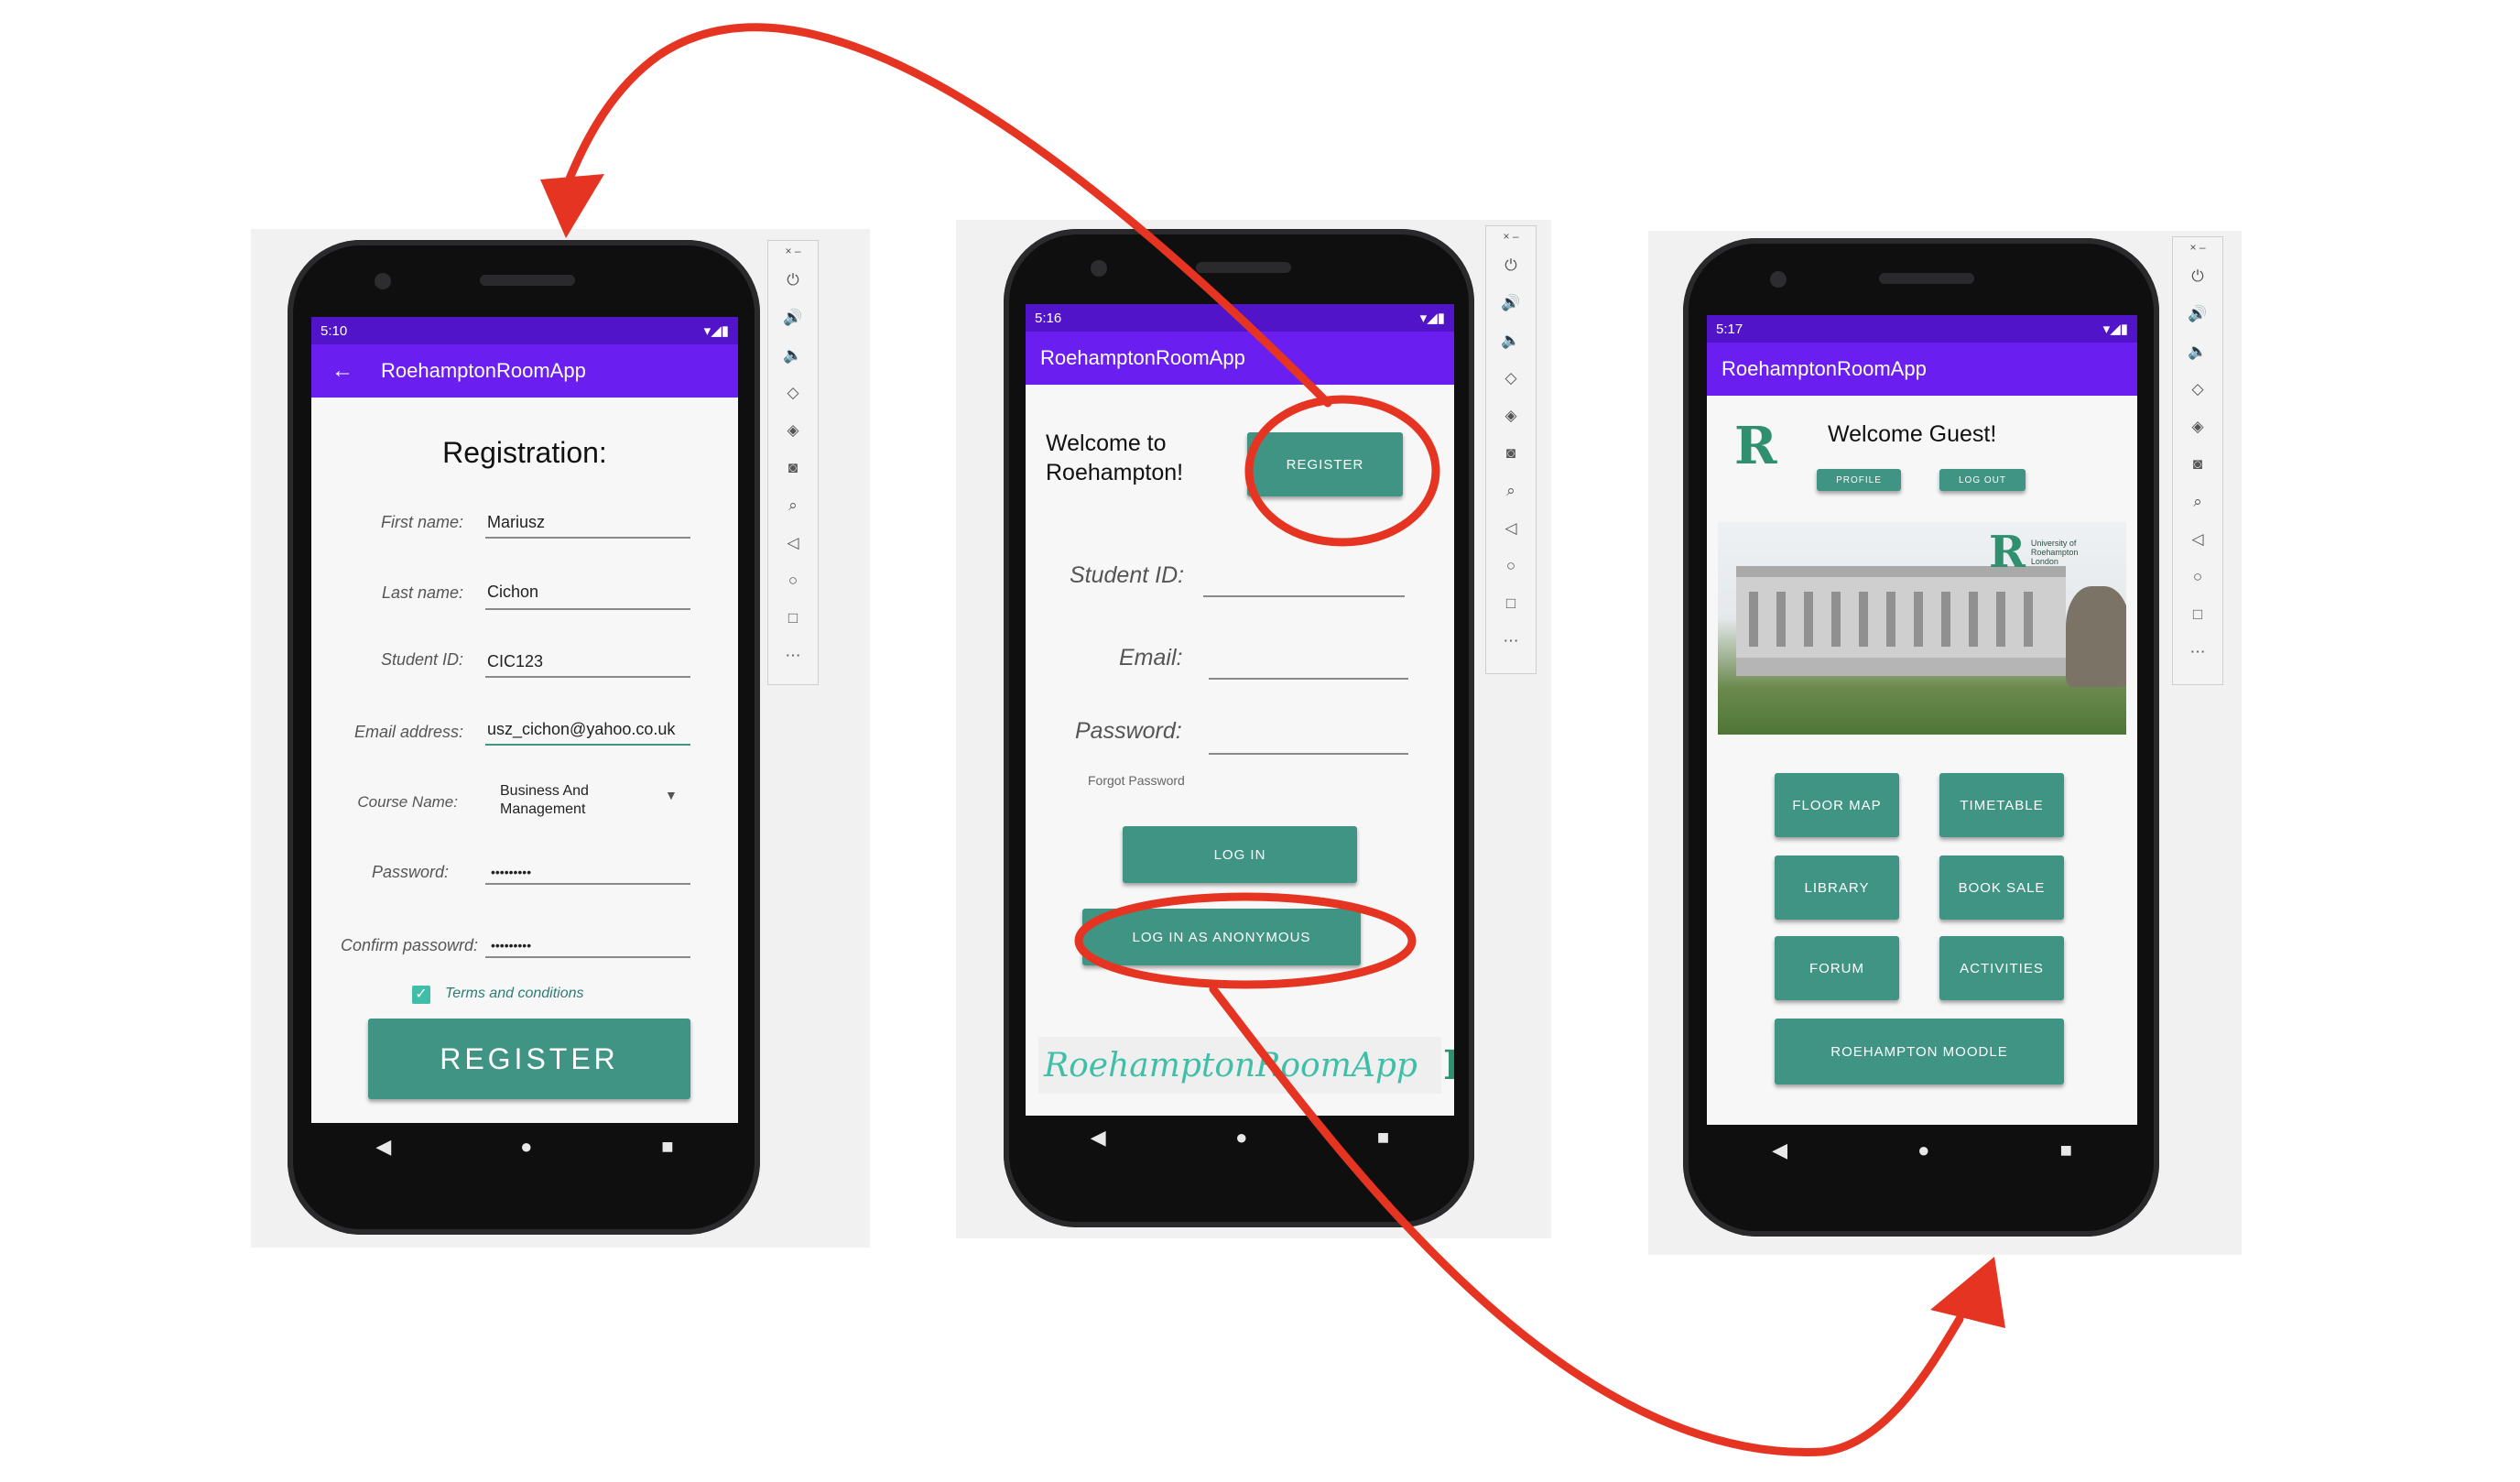 Image resolution: width=2520 pixels, height=1482 pixels. Describe the element at coordinates (2001, 968) in the screenshot. I see `activities-button: ACTIVITIES` at that location.